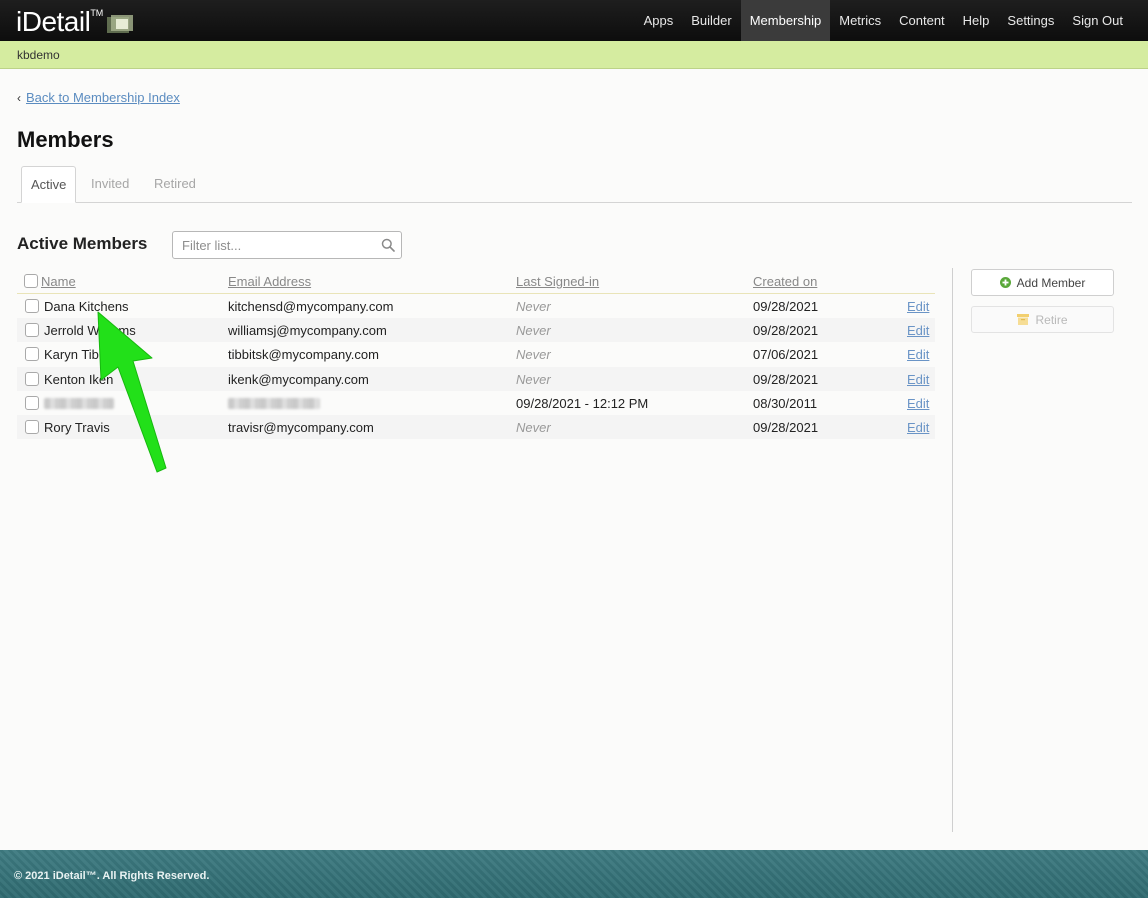  What do you see at coordinates (786, 355) in the screenshot?
I see `member-created-on: 07/06/2021` at bounding box center [786, 355].